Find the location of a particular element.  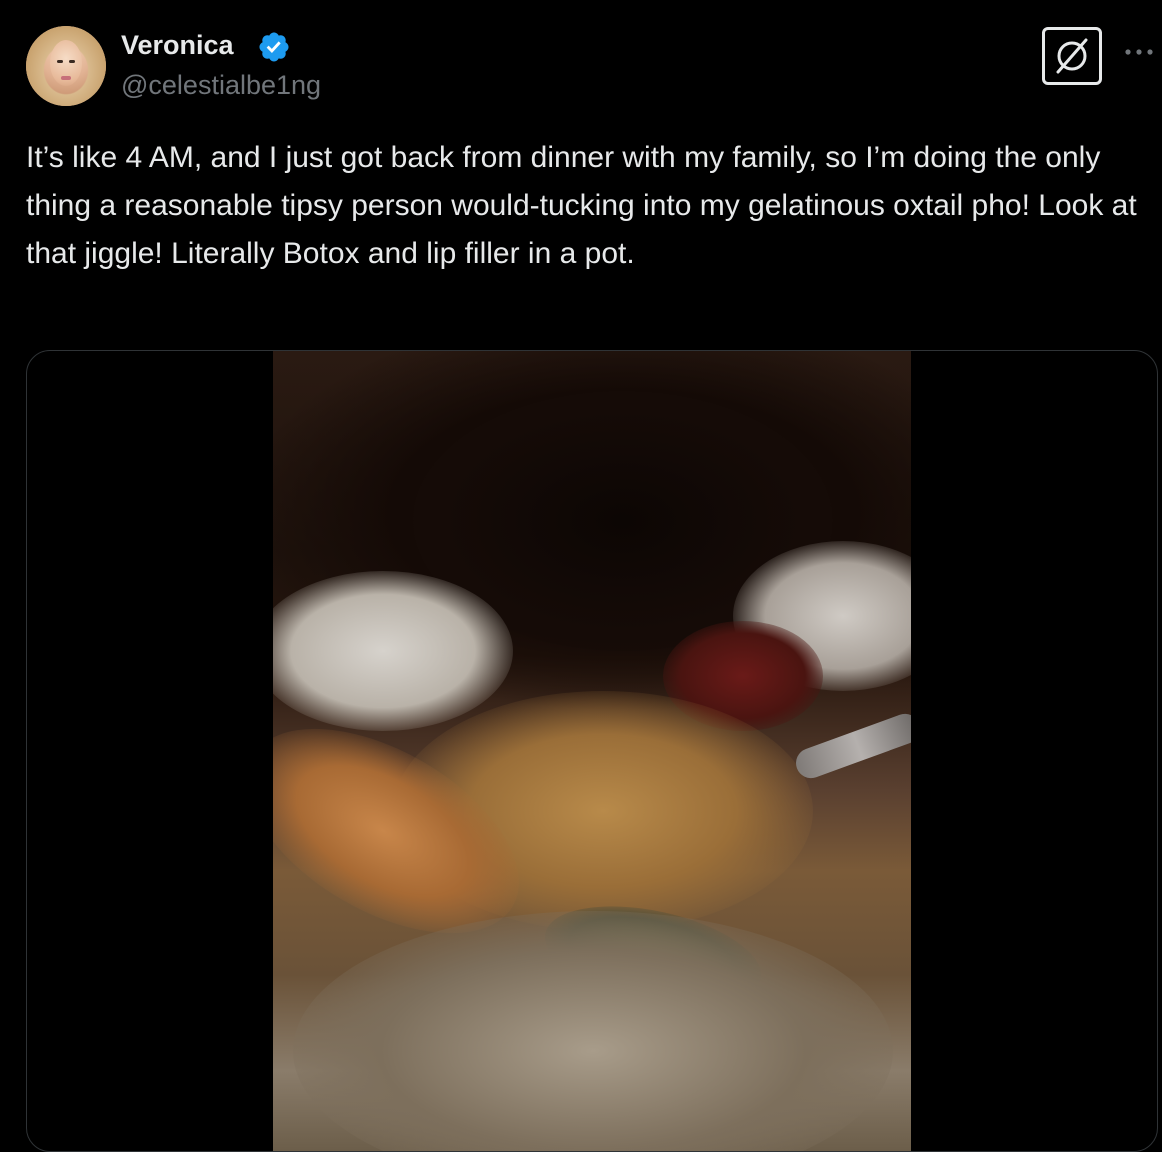

author-name: Veronica is located at coordinates (177, 45).